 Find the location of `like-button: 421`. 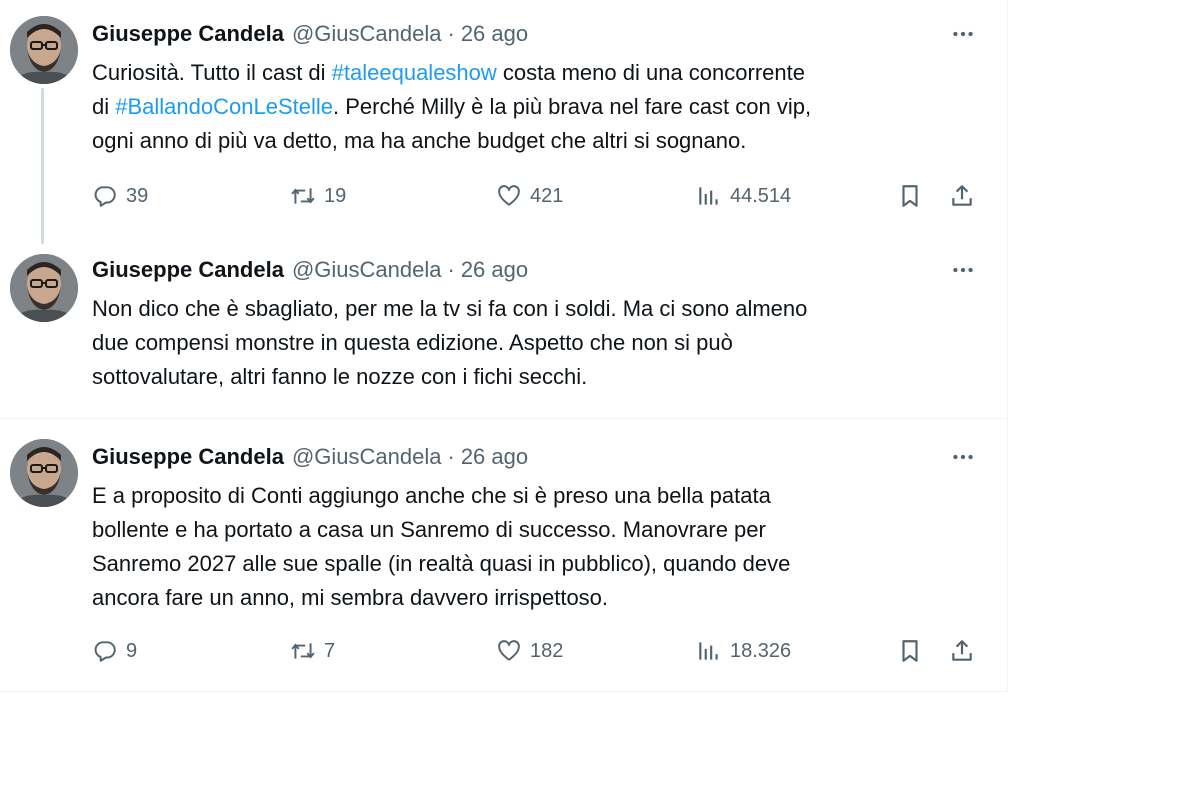

like-button: 421 is located at coordinates (529, 196).